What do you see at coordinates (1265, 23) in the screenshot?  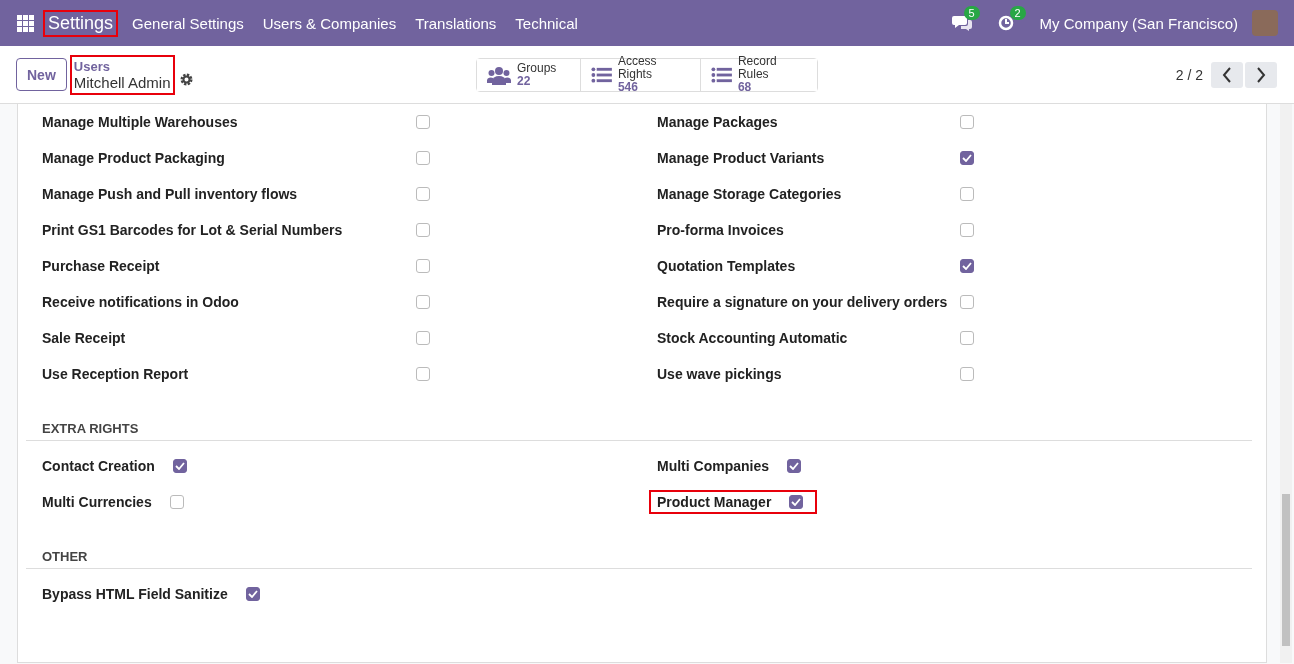 I see `avatar` at bounding box center [1265, 23].